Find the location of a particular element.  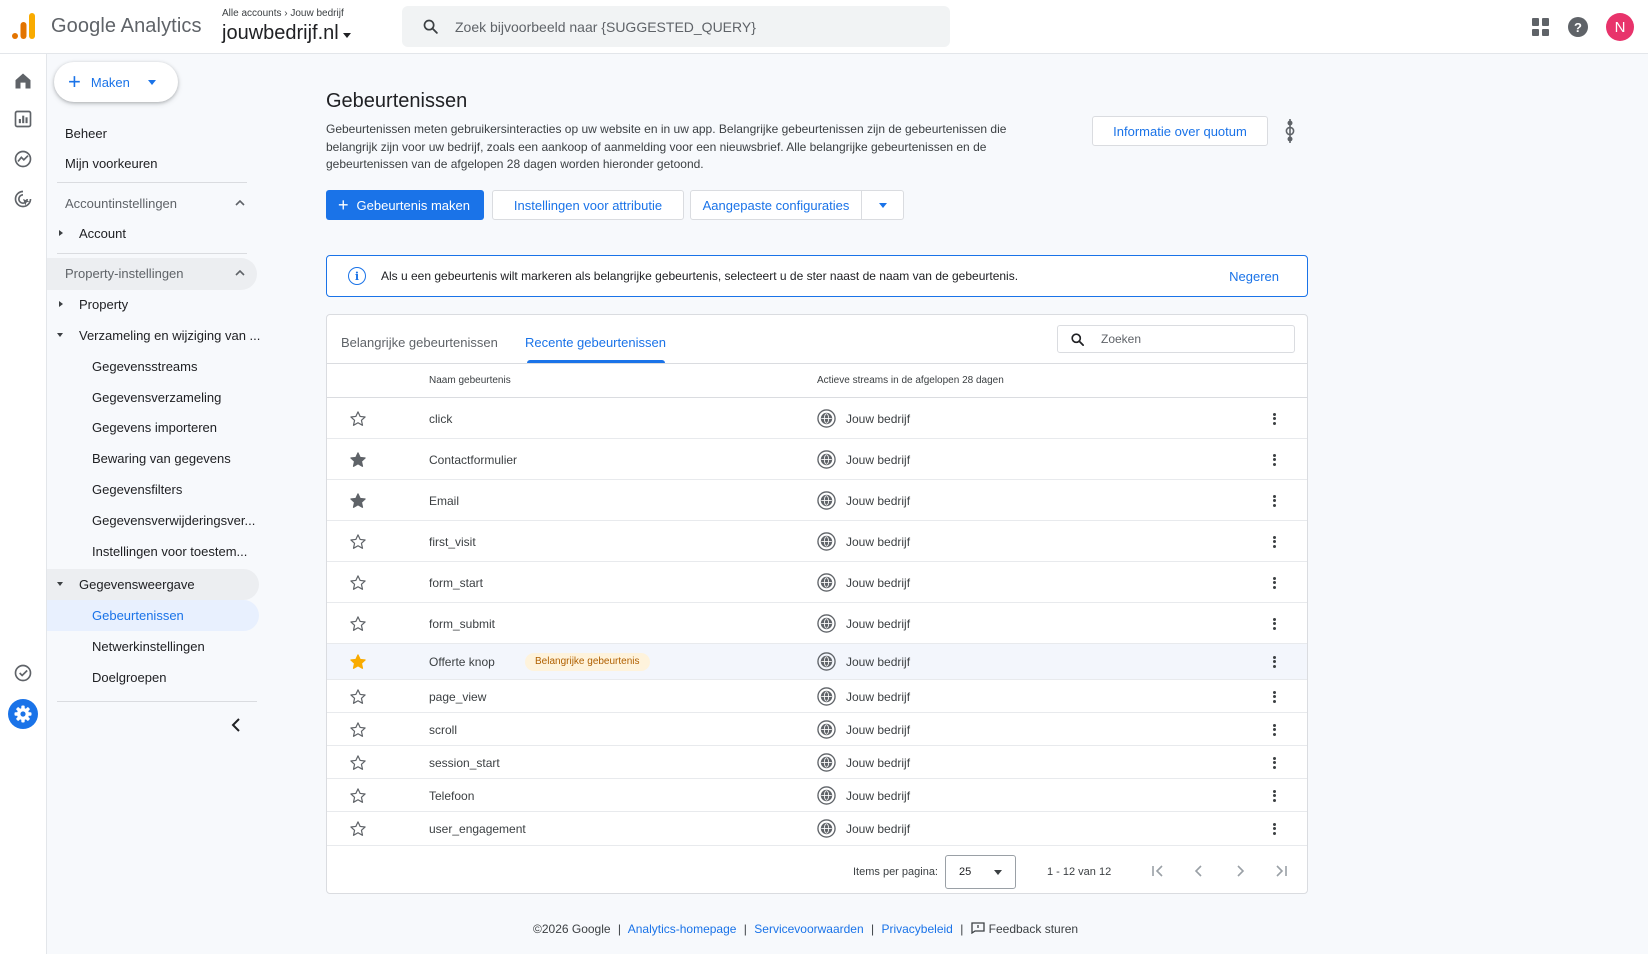

sidebar-item-audiences: Doelgroepen is located at coordinates (129, 677).